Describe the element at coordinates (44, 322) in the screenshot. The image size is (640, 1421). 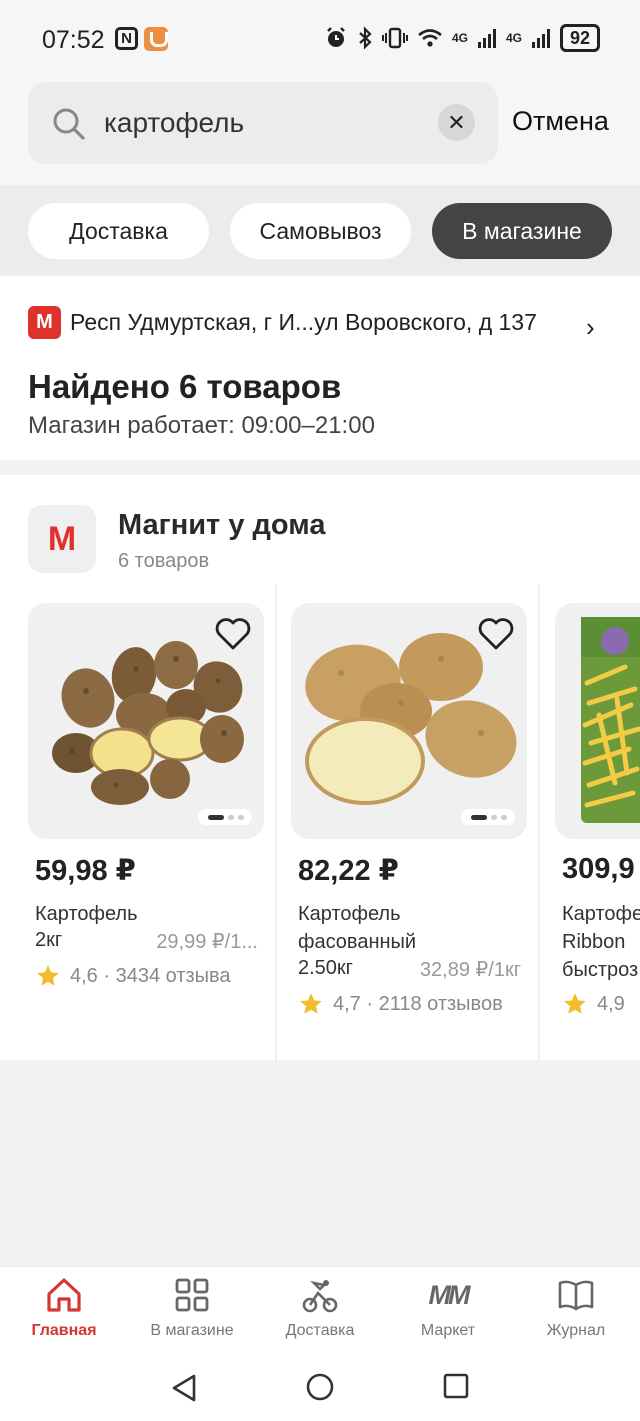
I see `magnit-logo-icon: М` at that location.